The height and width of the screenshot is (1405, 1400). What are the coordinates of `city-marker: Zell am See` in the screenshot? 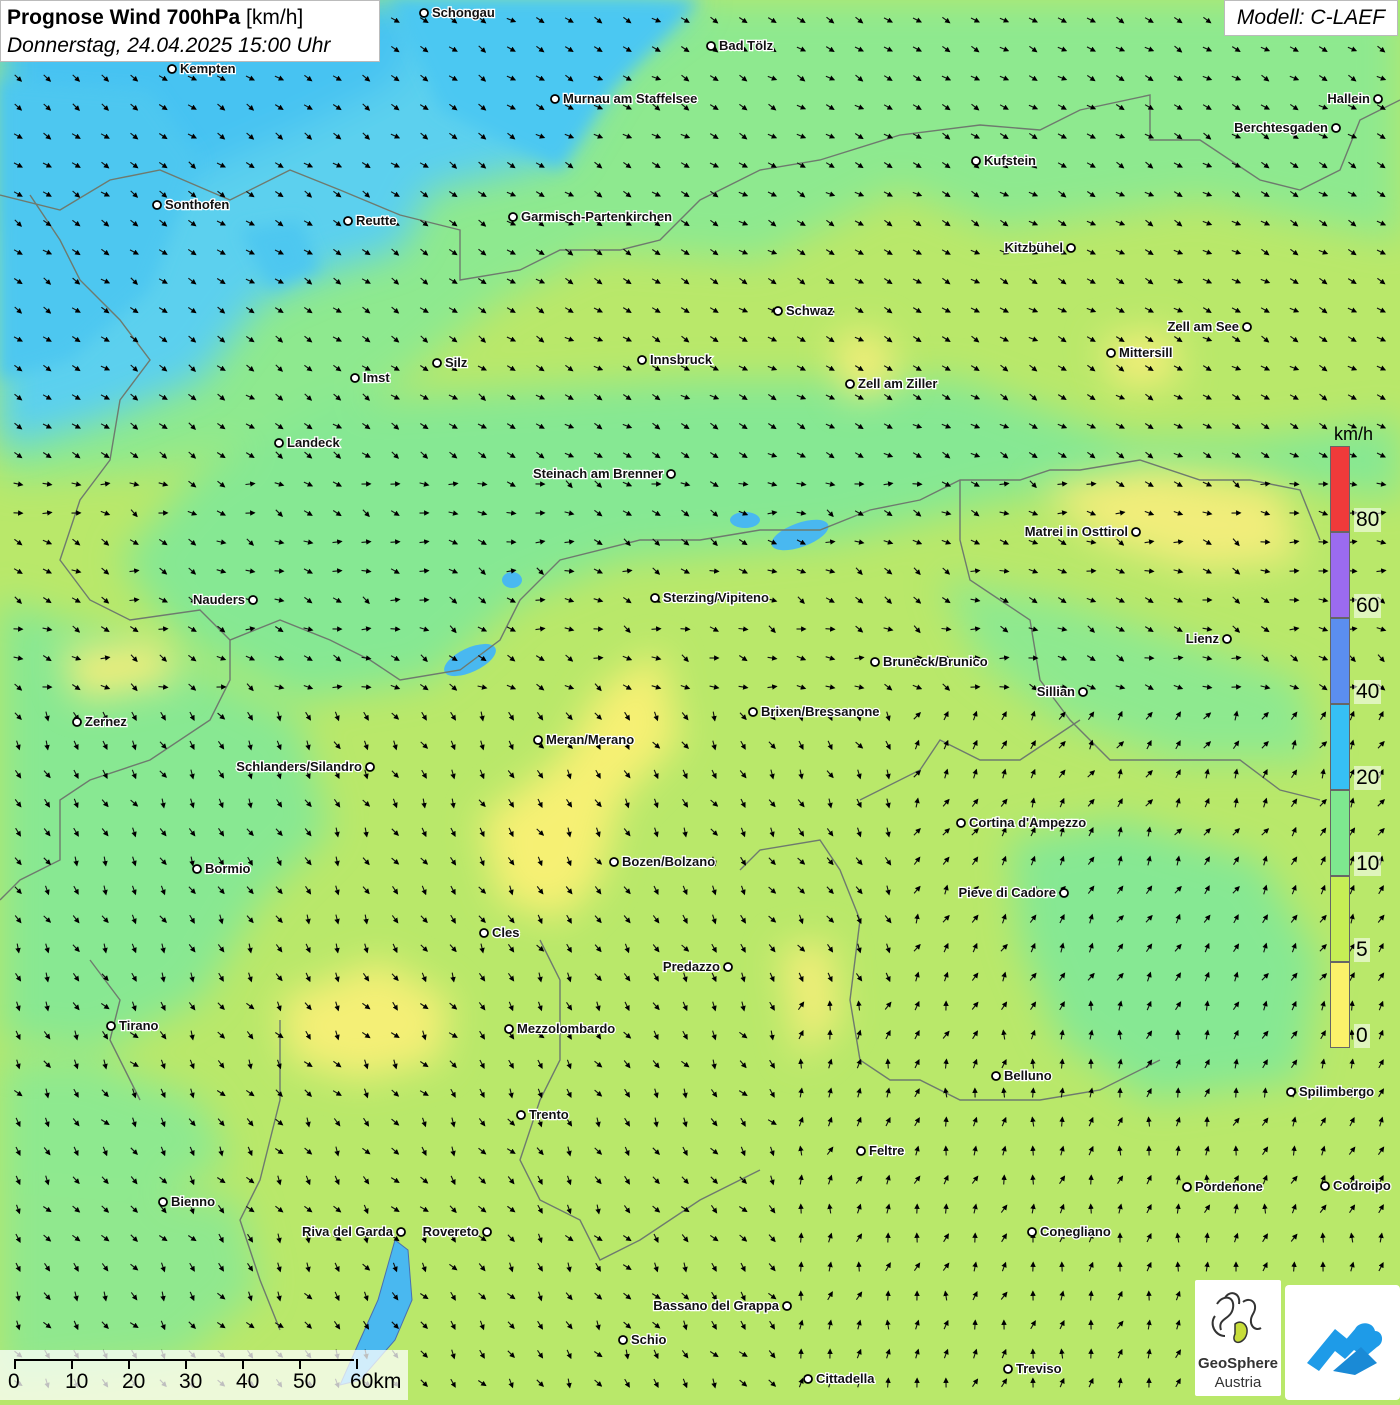 It's located at (1209, 326).